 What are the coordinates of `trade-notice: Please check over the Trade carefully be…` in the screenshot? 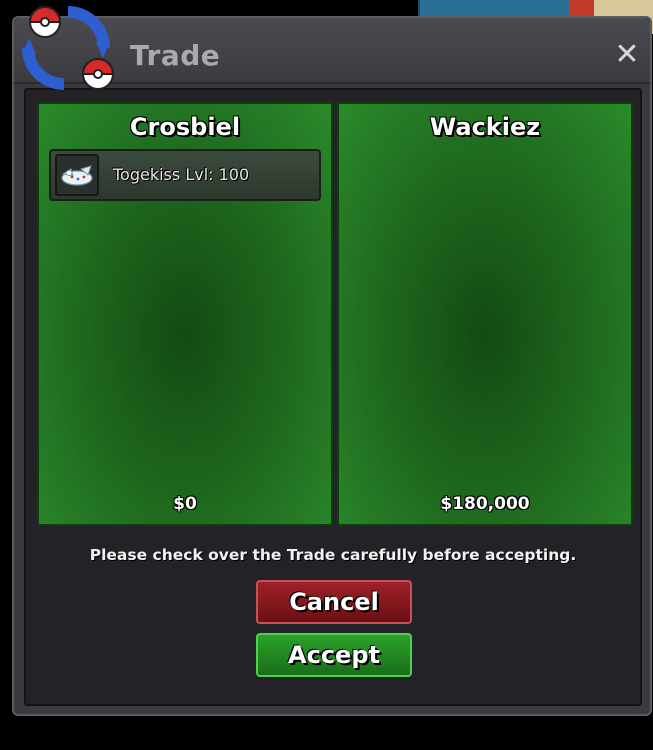 It's located at (333, 555).